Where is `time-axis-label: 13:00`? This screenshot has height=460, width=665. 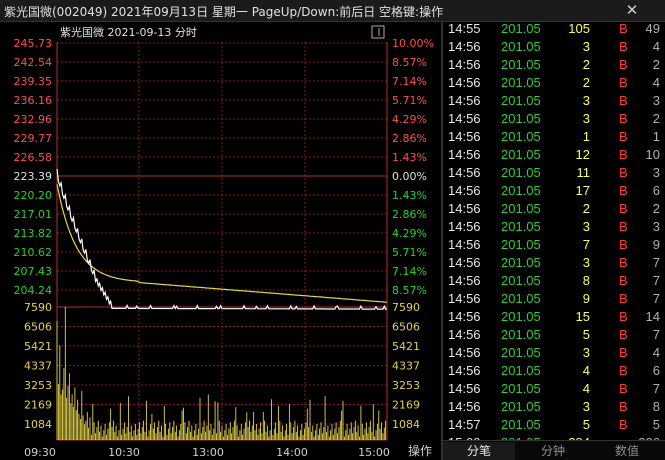
time-axis-label: 13:00 is located at coordinates (208, 452).